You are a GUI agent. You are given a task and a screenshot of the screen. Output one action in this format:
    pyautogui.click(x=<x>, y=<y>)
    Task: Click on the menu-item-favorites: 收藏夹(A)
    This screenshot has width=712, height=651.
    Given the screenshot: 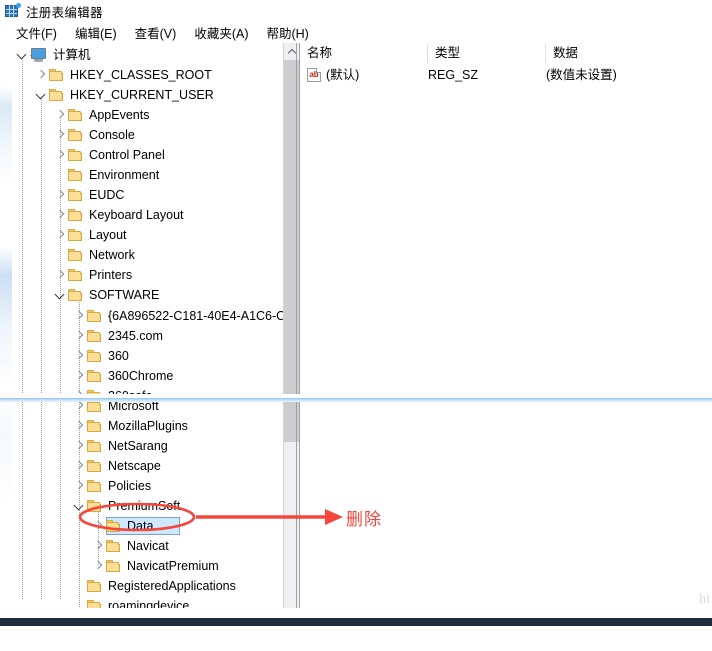 What is the action you would take?
    pyautogui.click(x=222, y=32)
    